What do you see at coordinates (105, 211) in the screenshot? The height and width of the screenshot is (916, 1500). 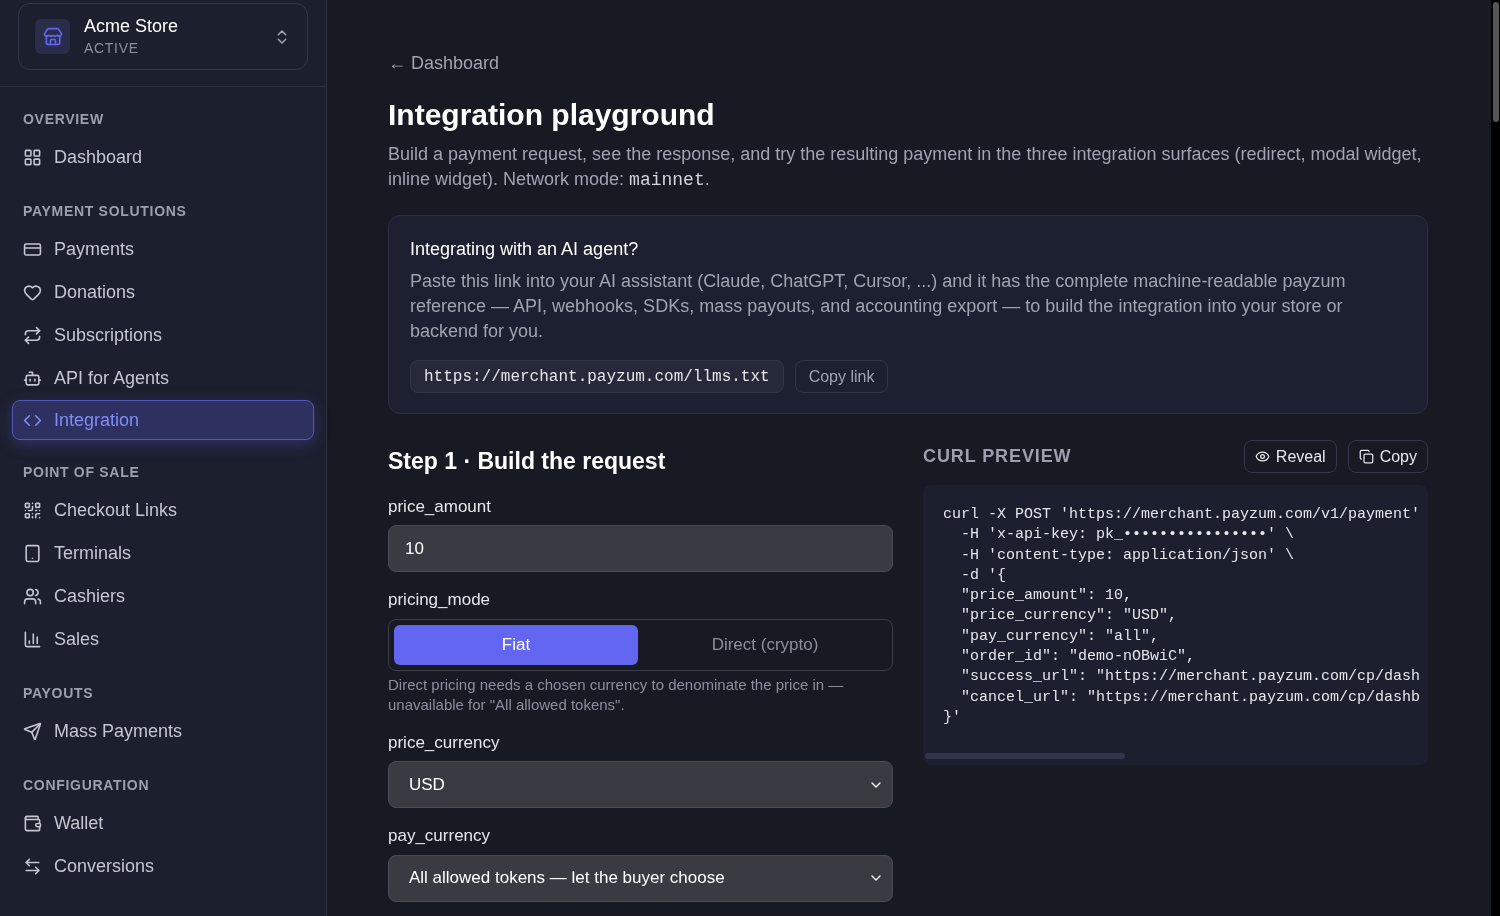 I see `section-label: PAYMENT SOLUTIONS` at bounding box center [105, 211].